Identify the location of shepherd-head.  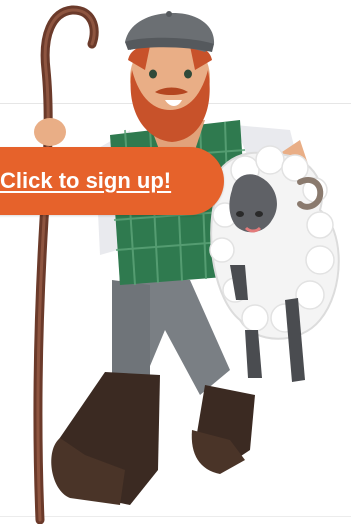
(170, 89).